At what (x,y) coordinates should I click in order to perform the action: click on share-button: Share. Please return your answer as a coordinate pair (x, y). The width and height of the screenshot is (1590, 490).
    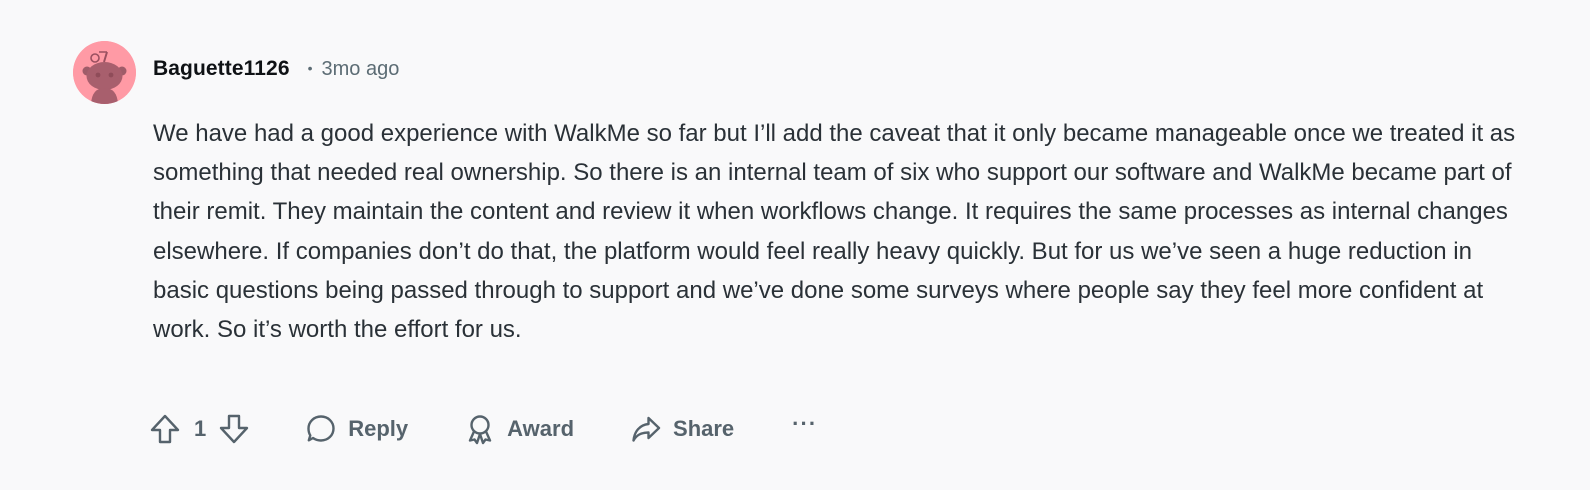
    Looking at the image, I should click on (682, 429).